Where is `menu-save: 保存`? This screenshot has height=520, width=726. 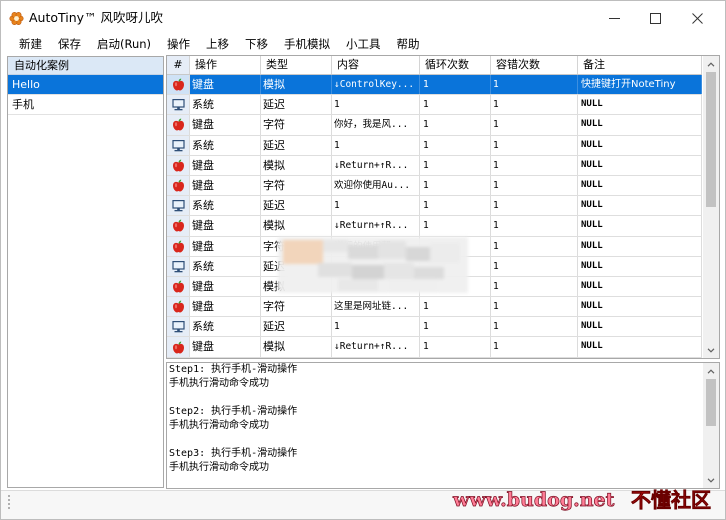 menu-save: 保存 is located at coordinates (69, 44).